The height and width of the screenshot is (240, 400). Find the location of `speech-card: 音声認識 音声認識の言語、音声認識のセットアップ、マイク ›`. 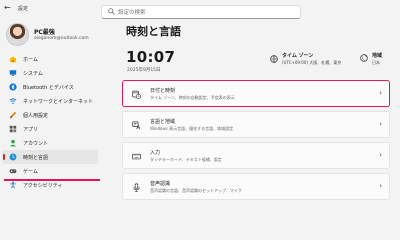

speech-card: 音声認識 音声認識の言語、音声認識のセットアップ、マイク › is located at coordinates (256, 186).